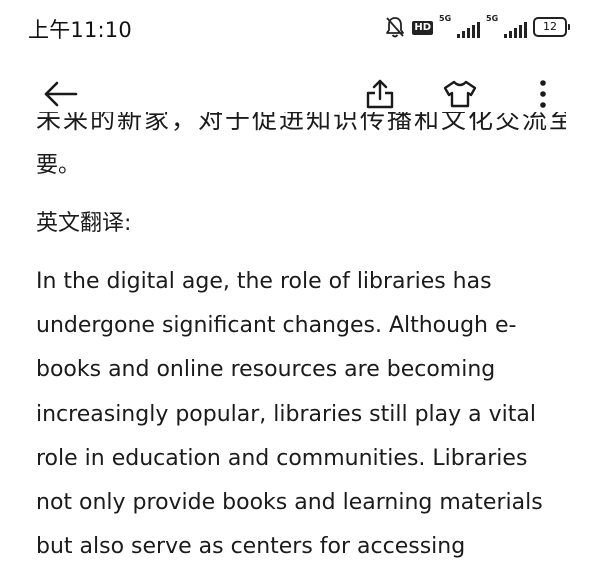 This screenshot has height=569, width=600. Describe the element at coordinates (395, 27) in the screenshot. I see `alarm-off-icon` at that location.